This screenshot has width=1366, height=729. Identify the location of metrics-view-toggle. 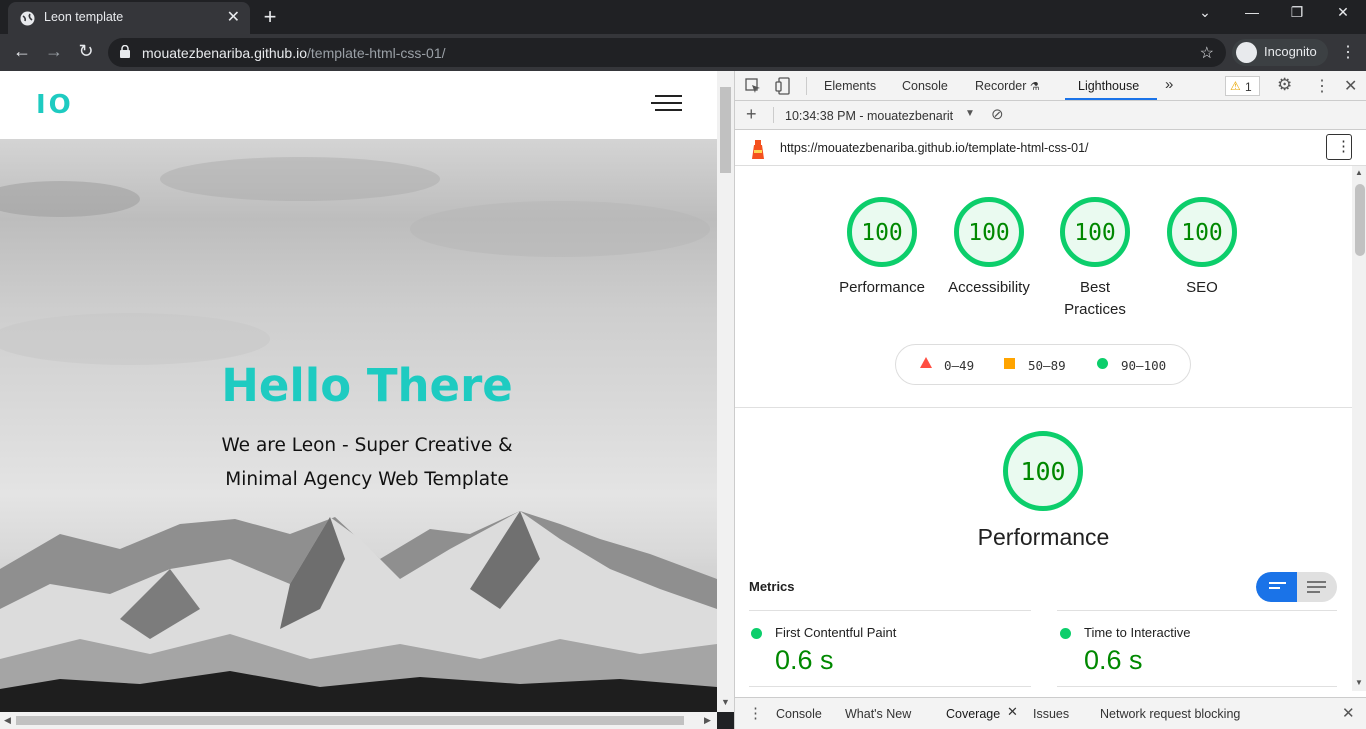
(1296, 587).